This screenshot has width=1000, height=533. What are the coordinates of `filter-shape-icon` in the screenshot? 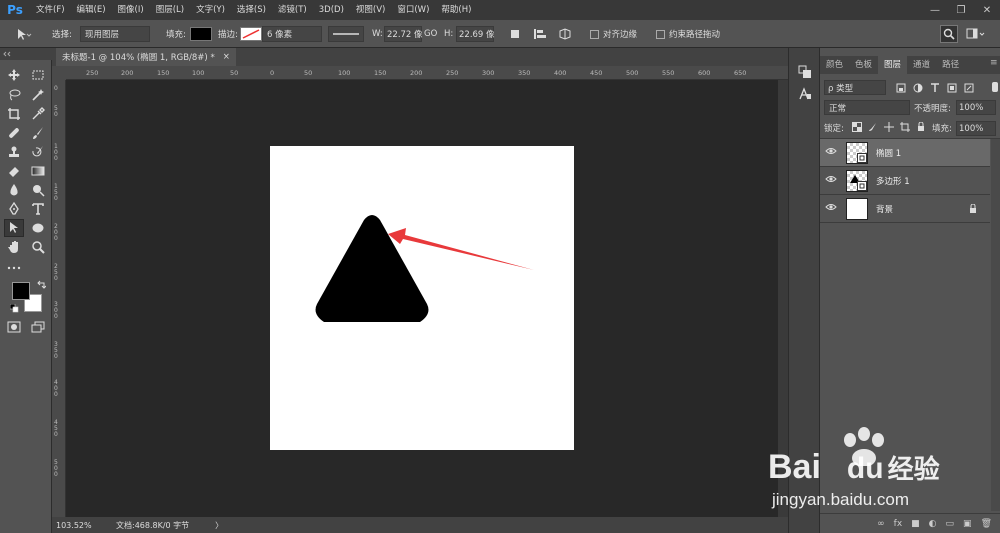 It's located at (952, 88).